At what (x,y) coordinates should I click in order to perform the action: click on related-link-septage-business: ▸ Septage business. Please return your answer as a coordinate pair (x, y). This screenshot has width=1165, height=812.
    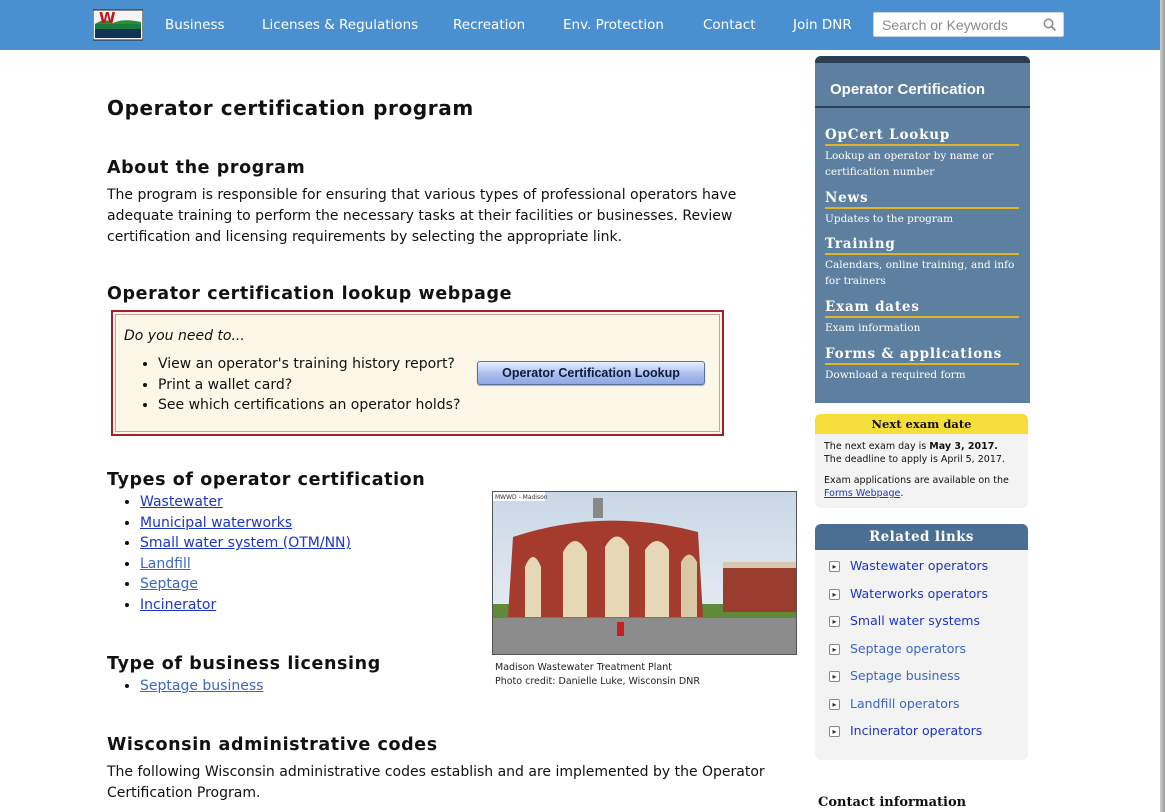
    Looking at the image, I should click on (908, 682).